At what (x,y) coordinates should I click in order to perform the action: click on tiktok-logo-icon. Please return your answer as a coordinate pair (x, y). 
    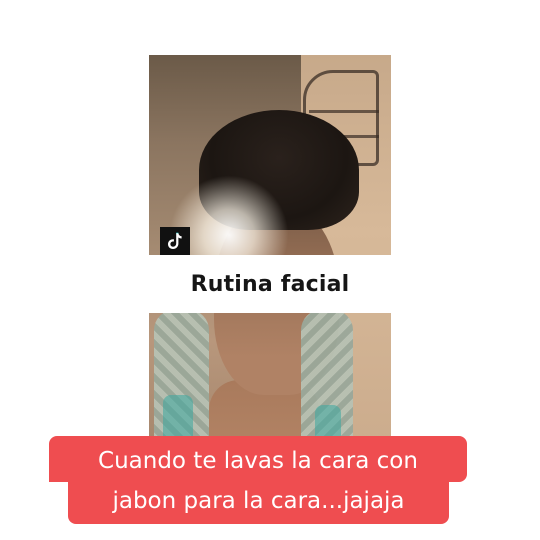
    Looking at the image, I should click on (175, 240).